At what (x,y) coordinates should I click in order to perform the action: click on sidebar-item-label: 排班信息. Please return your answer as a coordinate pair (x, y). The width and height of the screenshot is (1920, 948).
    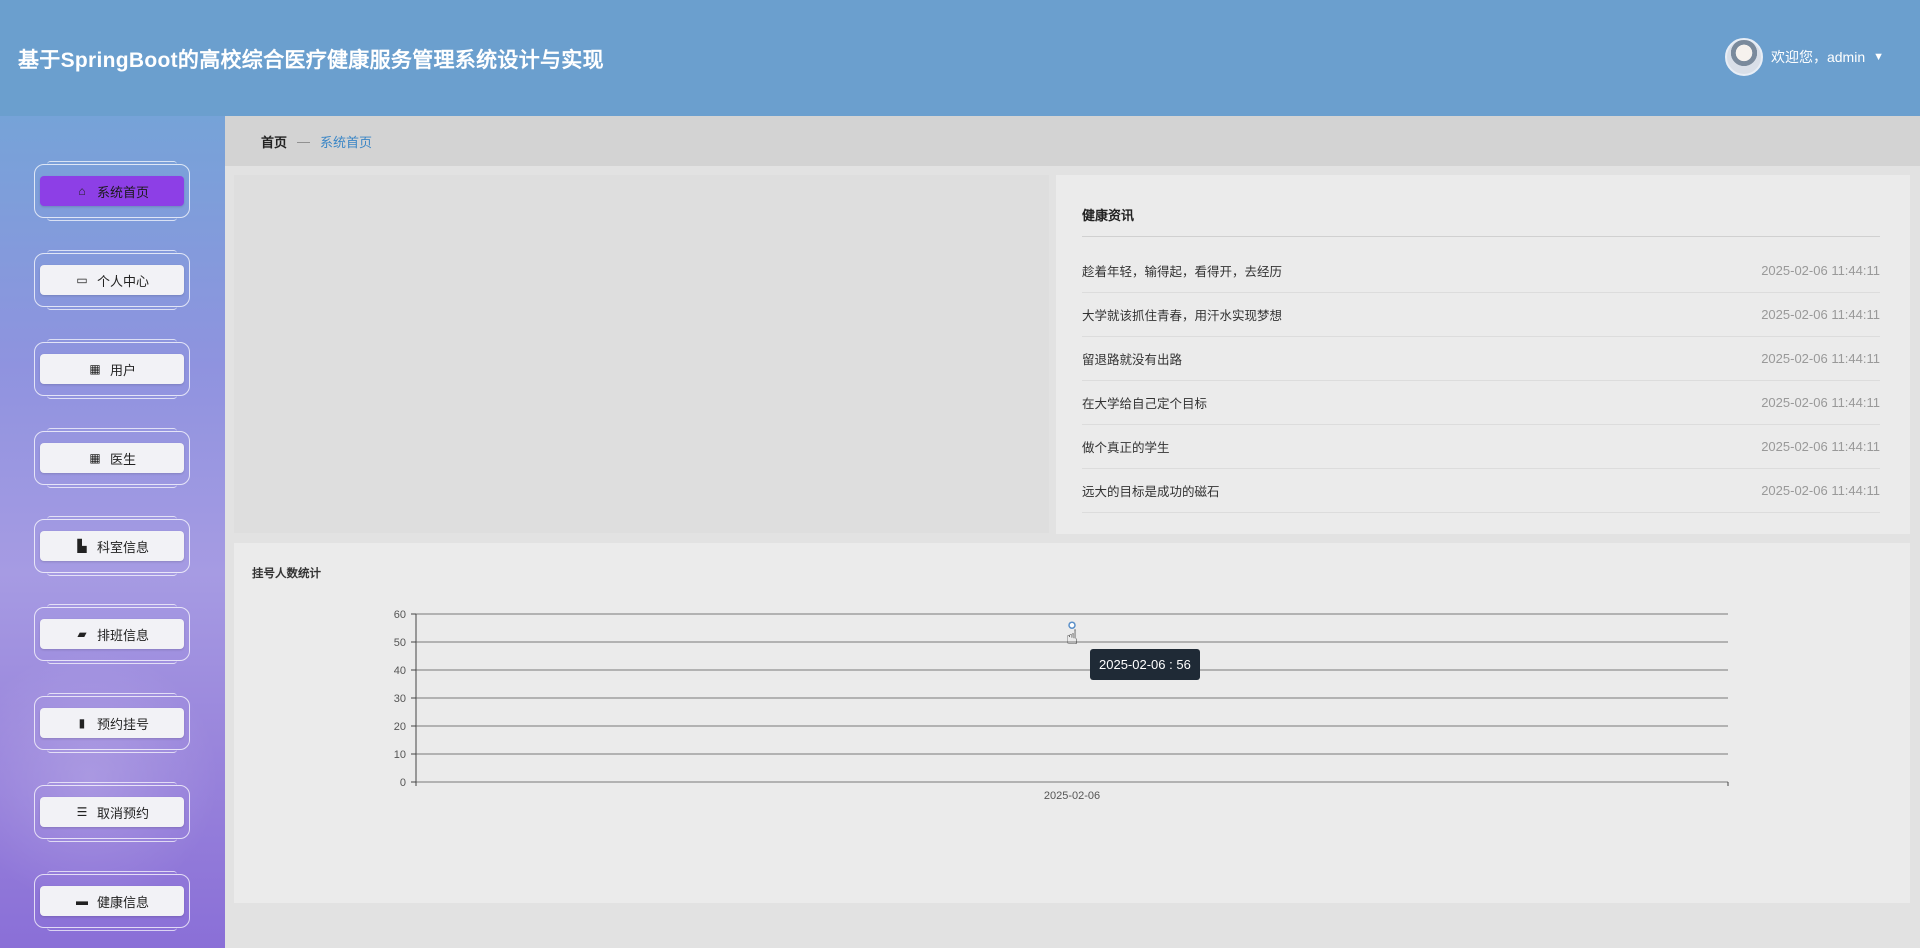
    Looking at the image, I should click on (122, 635).